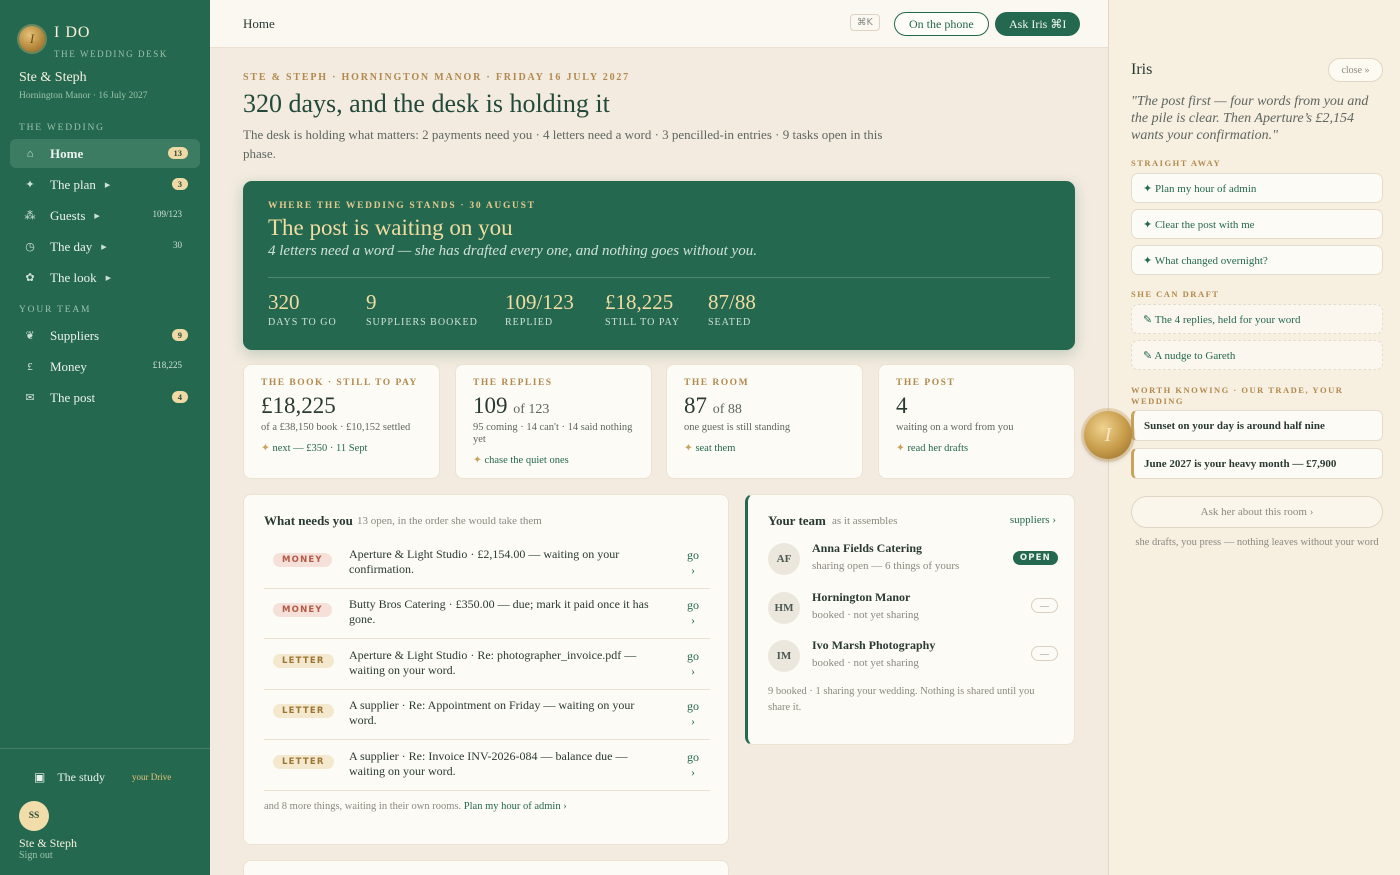 The image size is (1400, 875). Describe the element at coordinates (67, 153) in the screenshot. I see `sidebar-item-label: Home` at that location.